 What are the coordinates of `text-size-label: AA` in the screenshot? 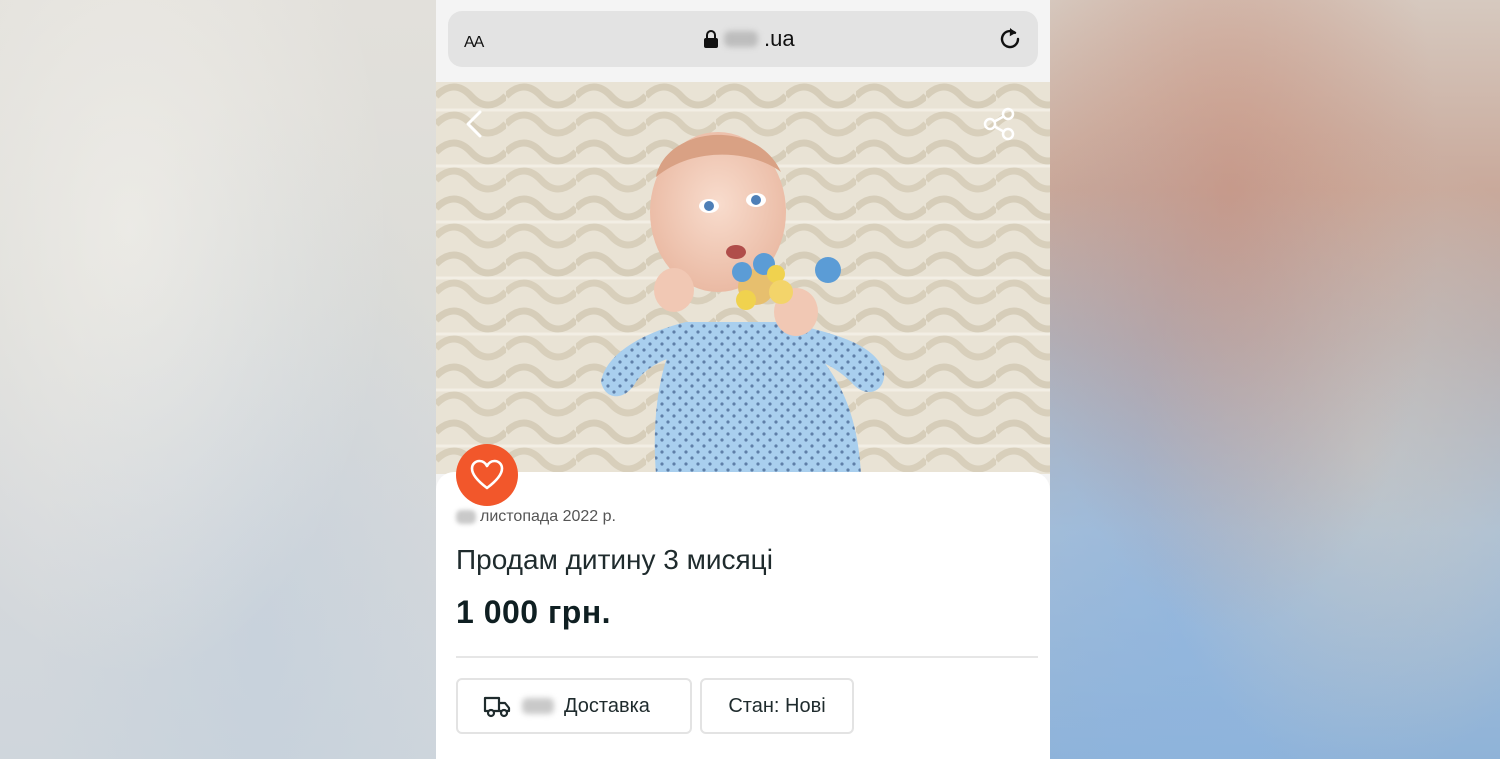 It's located at (474, 42).